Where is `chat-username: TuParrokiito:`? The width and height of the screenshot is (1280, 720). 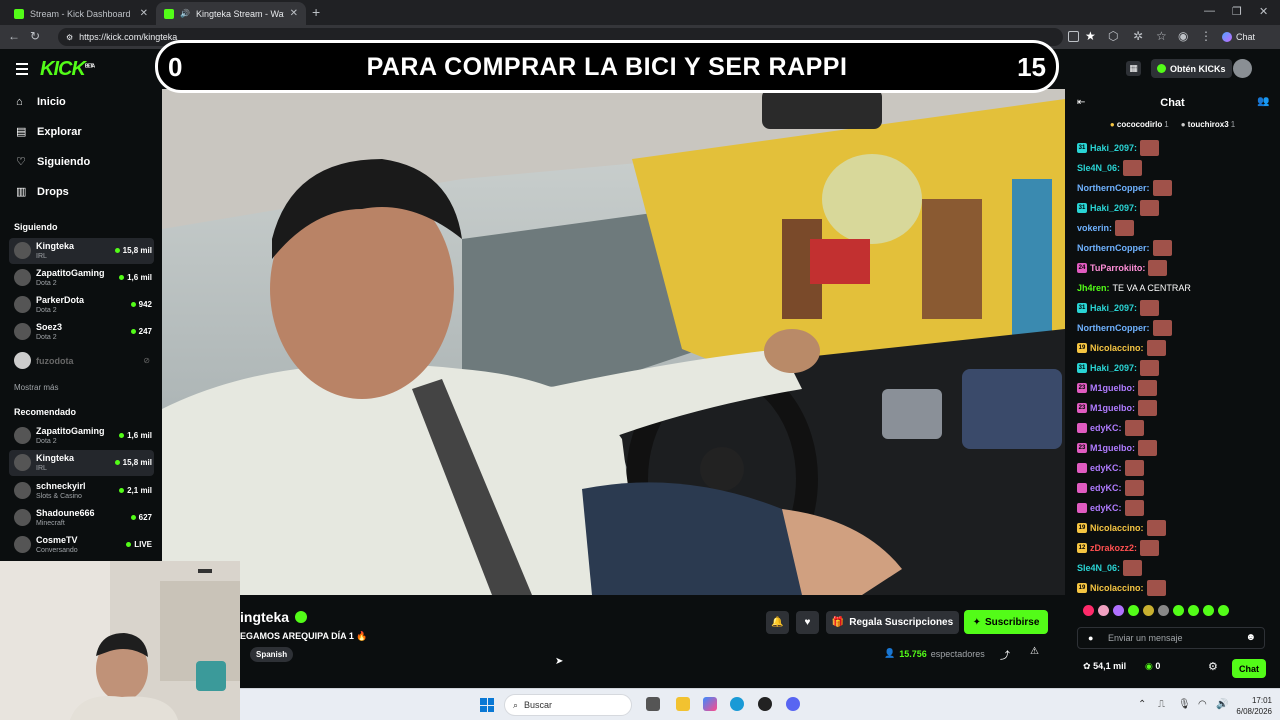 chat-username: TuParrokiito: is located at coordinates (1117, 268).